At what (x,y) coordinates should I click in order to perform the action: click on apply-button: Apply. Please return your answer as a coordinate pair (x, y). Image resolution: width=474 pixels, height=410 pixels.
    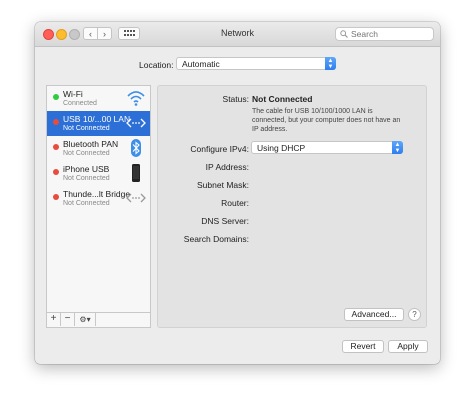
    Looking at the image, I should click on (408, 346).